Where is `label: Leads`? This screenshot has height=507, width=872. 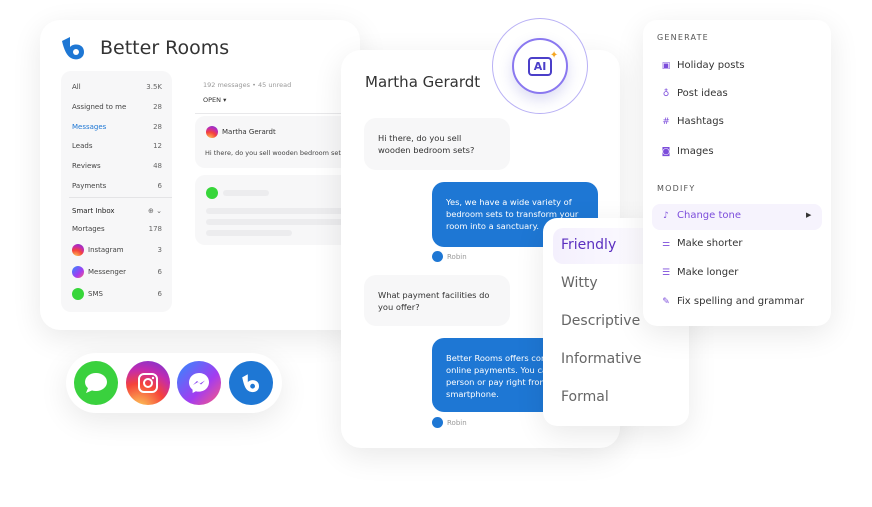 label: Leads is located at coordinates (82, 146).